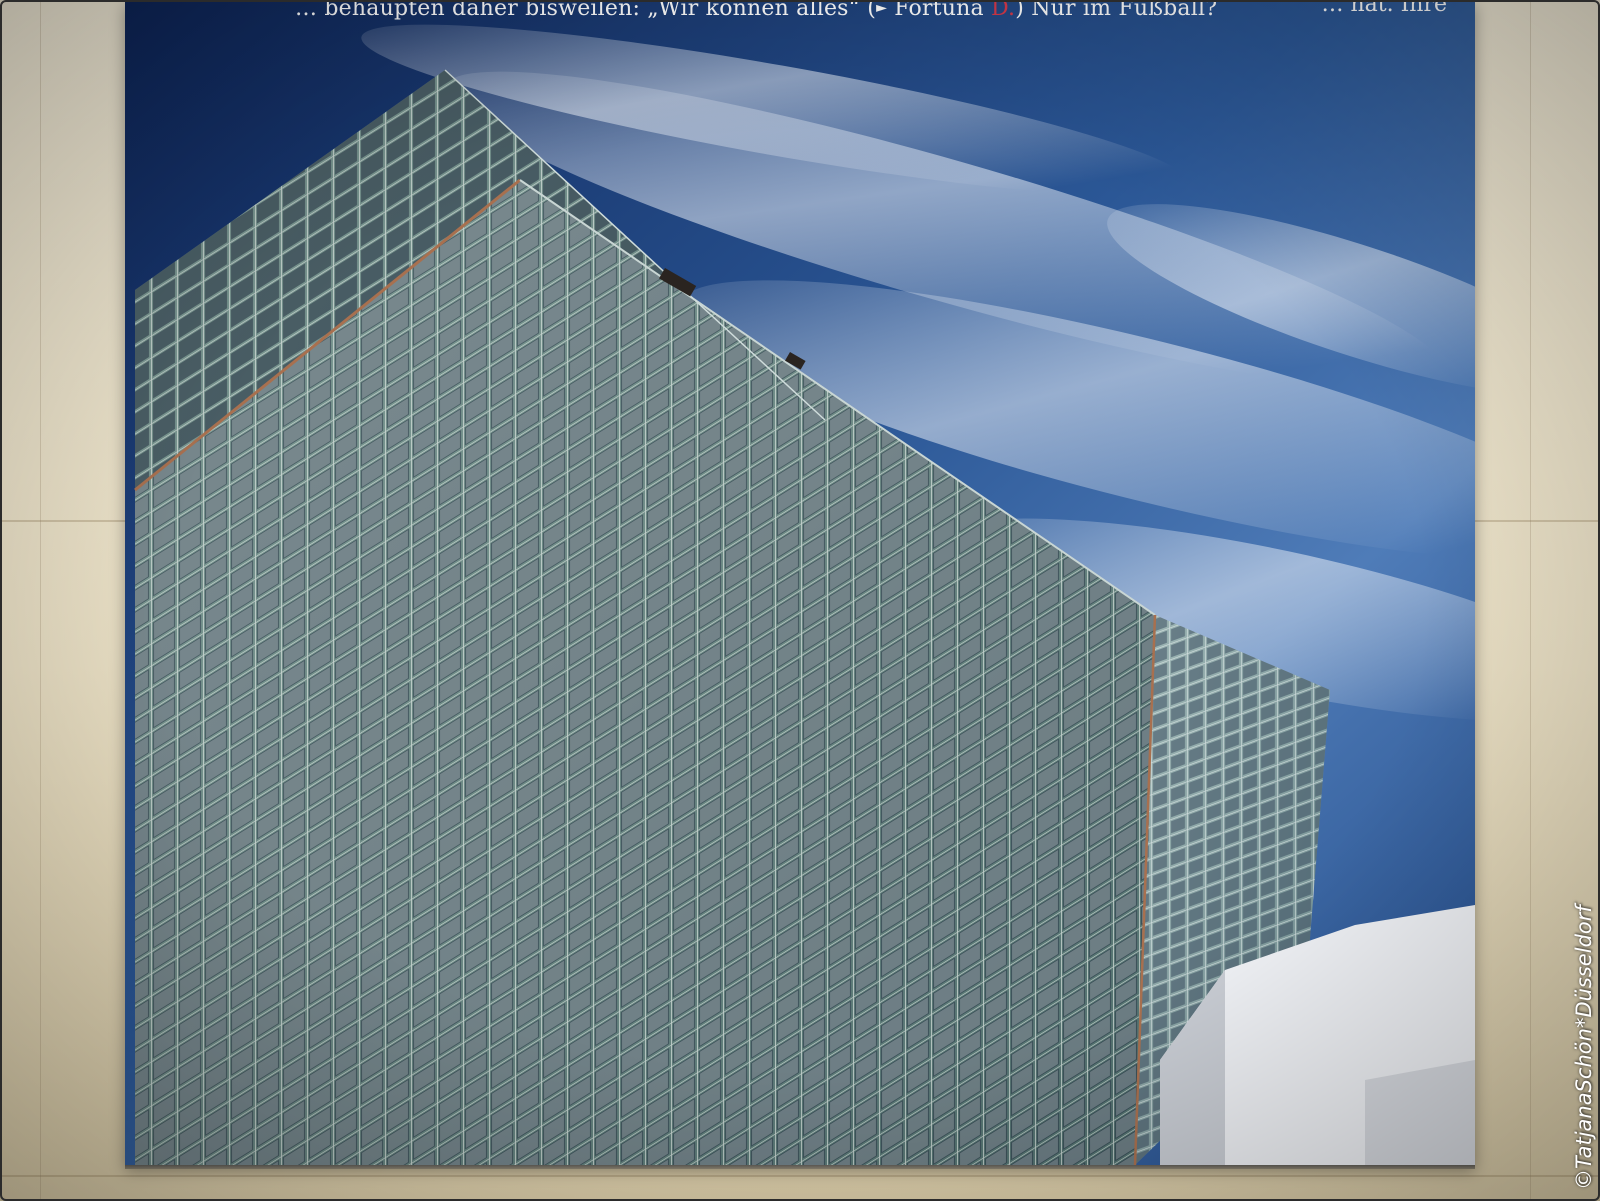 This screenshot has width=1600, height=1201. Describe the element at coordinates (1003, 10) in the screenshot. I see `cover-text-accent-d: D.` at that location.